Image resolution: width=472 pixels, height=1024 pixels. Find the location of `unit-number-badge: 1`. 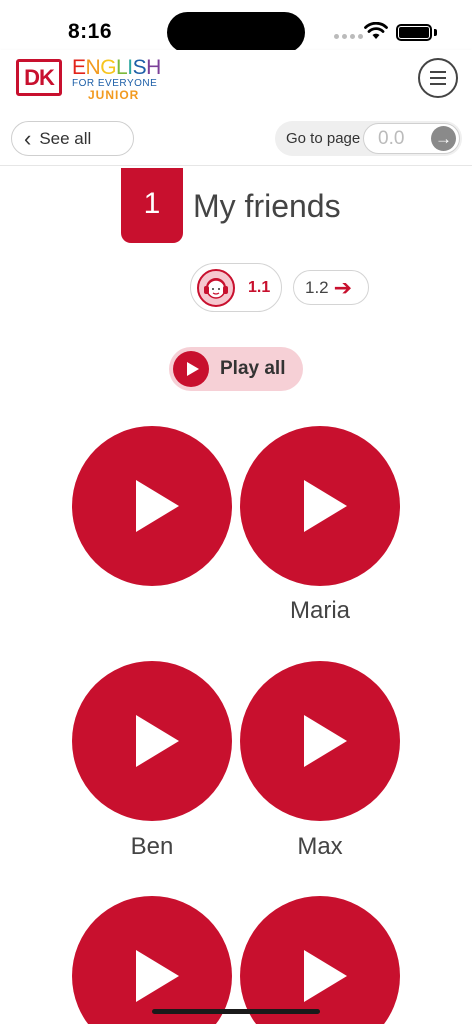

unit-number-badge: 1 is located at coordinates (152, 205).